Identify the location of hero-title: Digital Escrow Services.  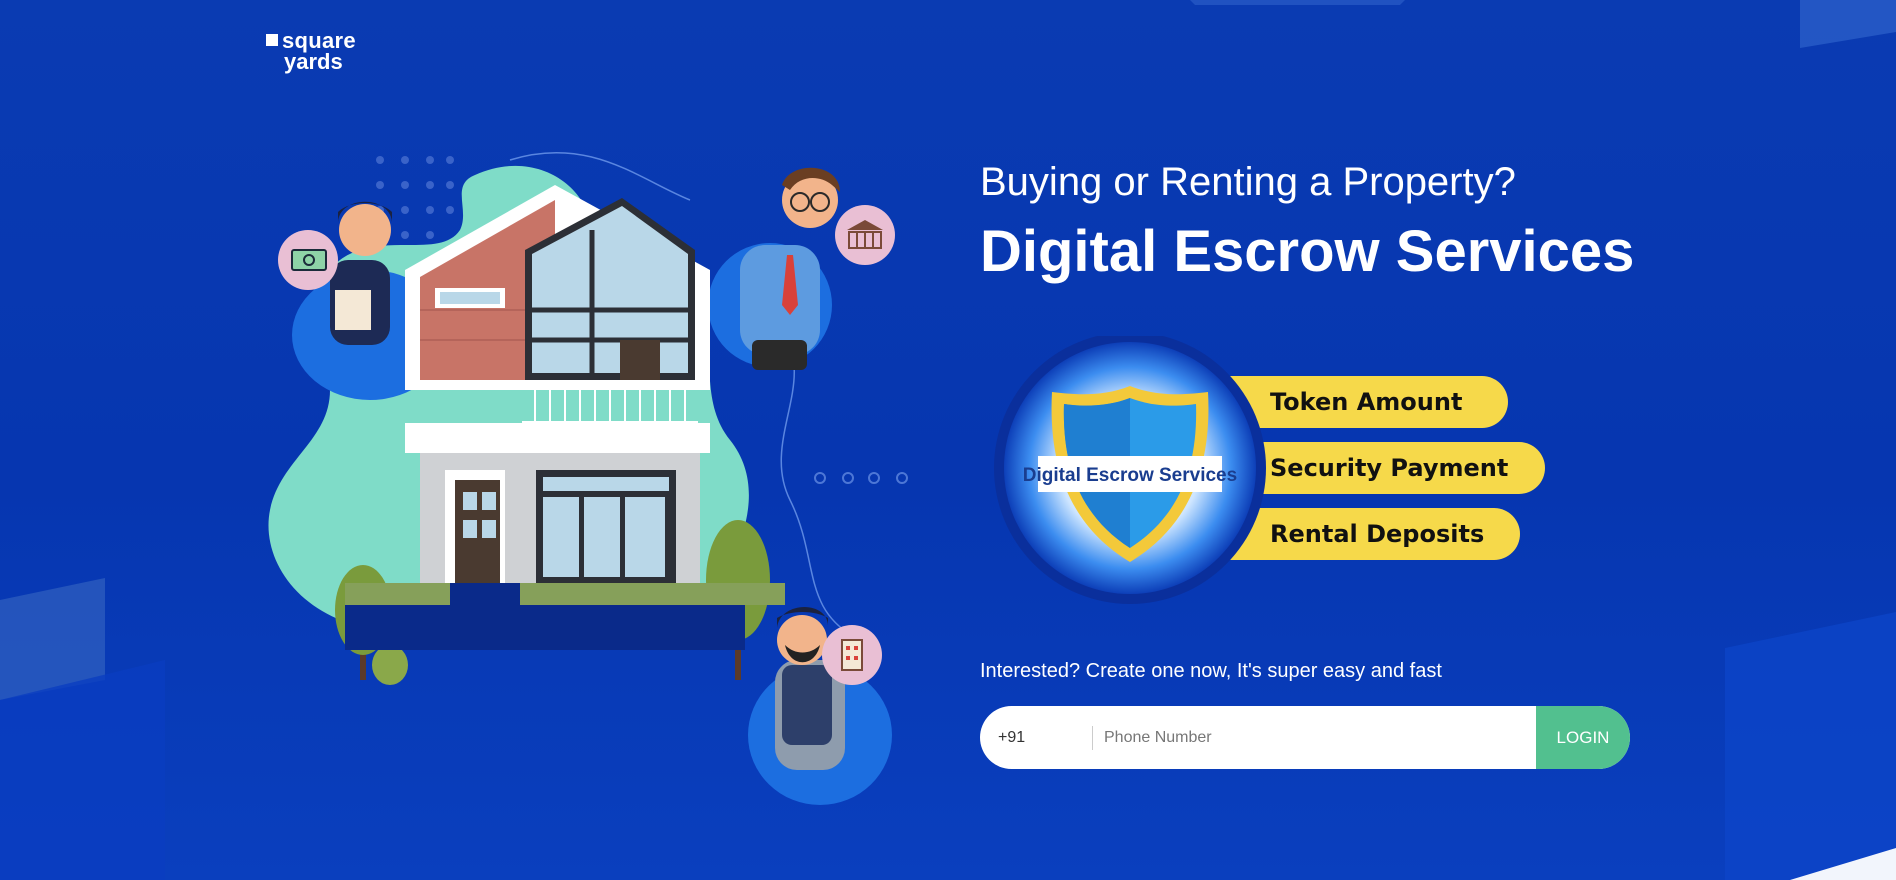
(1307, 251).